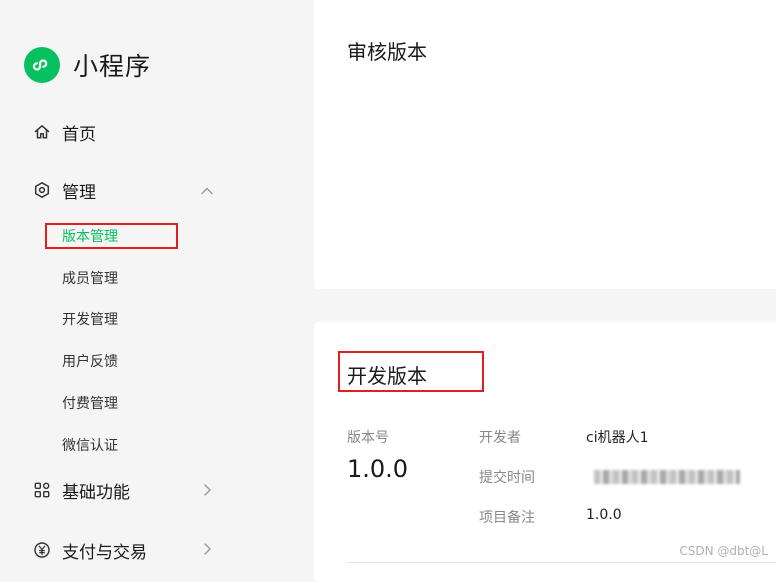  Describe the element at coordinates (42, 550) in the screenshot. I see `yen-circle-icon` at that location.